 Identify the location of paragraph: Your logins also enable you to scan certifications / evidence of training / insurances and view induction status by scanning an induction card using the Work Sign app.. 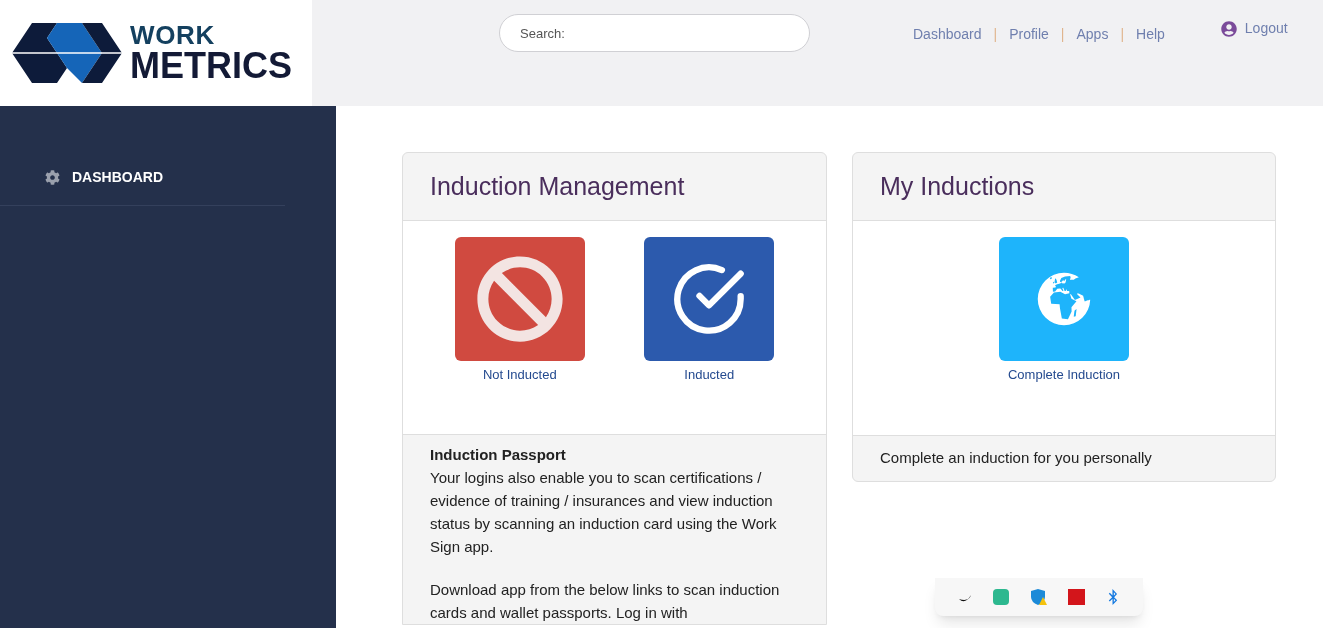
(604, 512).